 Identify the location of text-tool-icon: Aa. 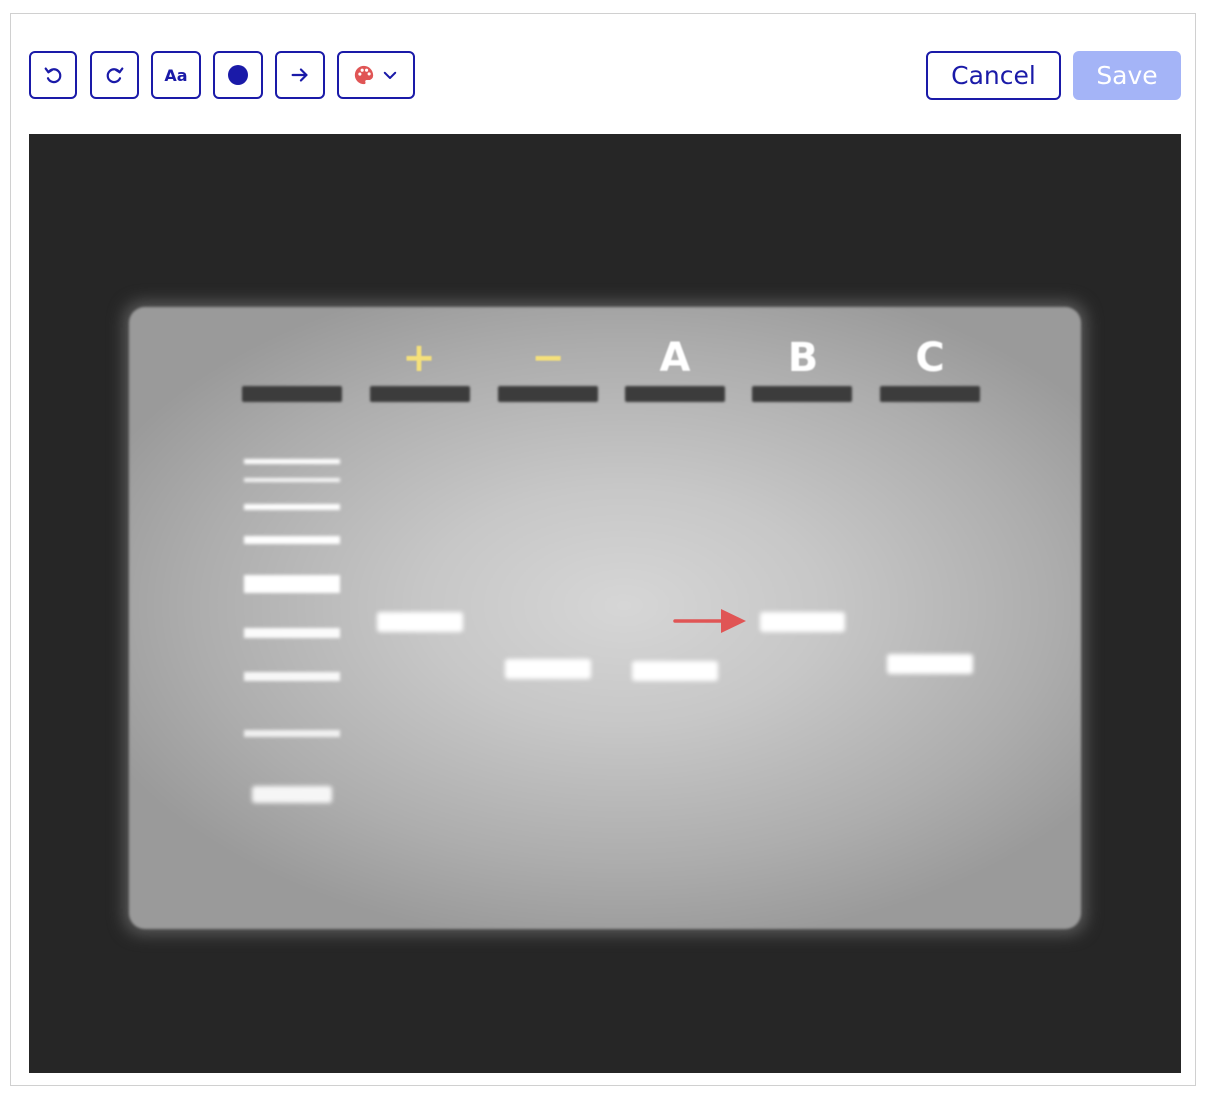
(176, 75).